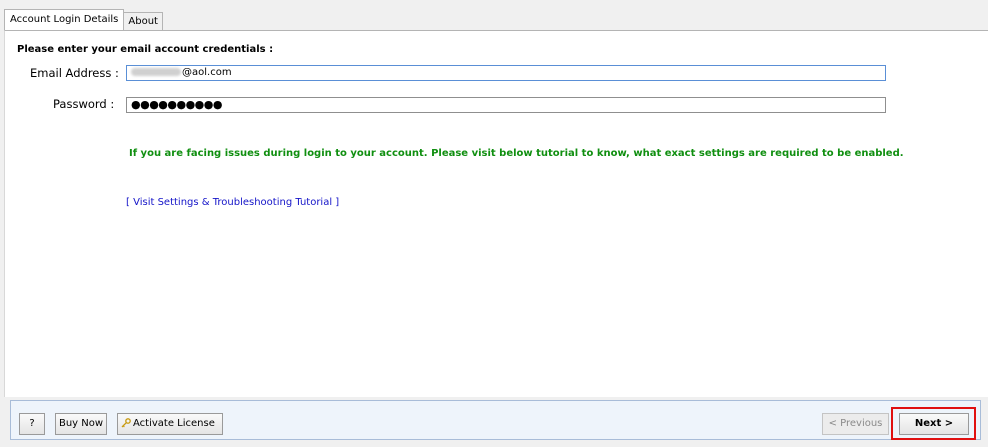 Image resolution: width=988 pixels, height=447 pixels. What do you see at coordinates (143, 21) in the screenshot?
I see `tab-about: About` at bounding box center [143, 21].